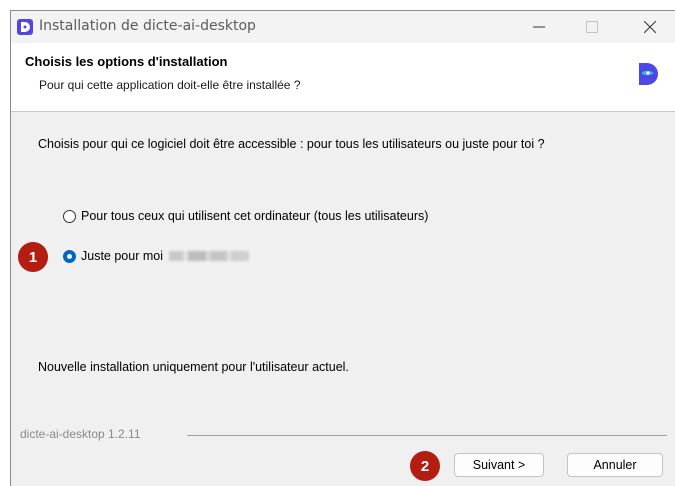 The height and width of the screenshot is (486, 675). Describe the element at coordinates (208, 256) in the screenshot. I see `redacted-username` at that location.